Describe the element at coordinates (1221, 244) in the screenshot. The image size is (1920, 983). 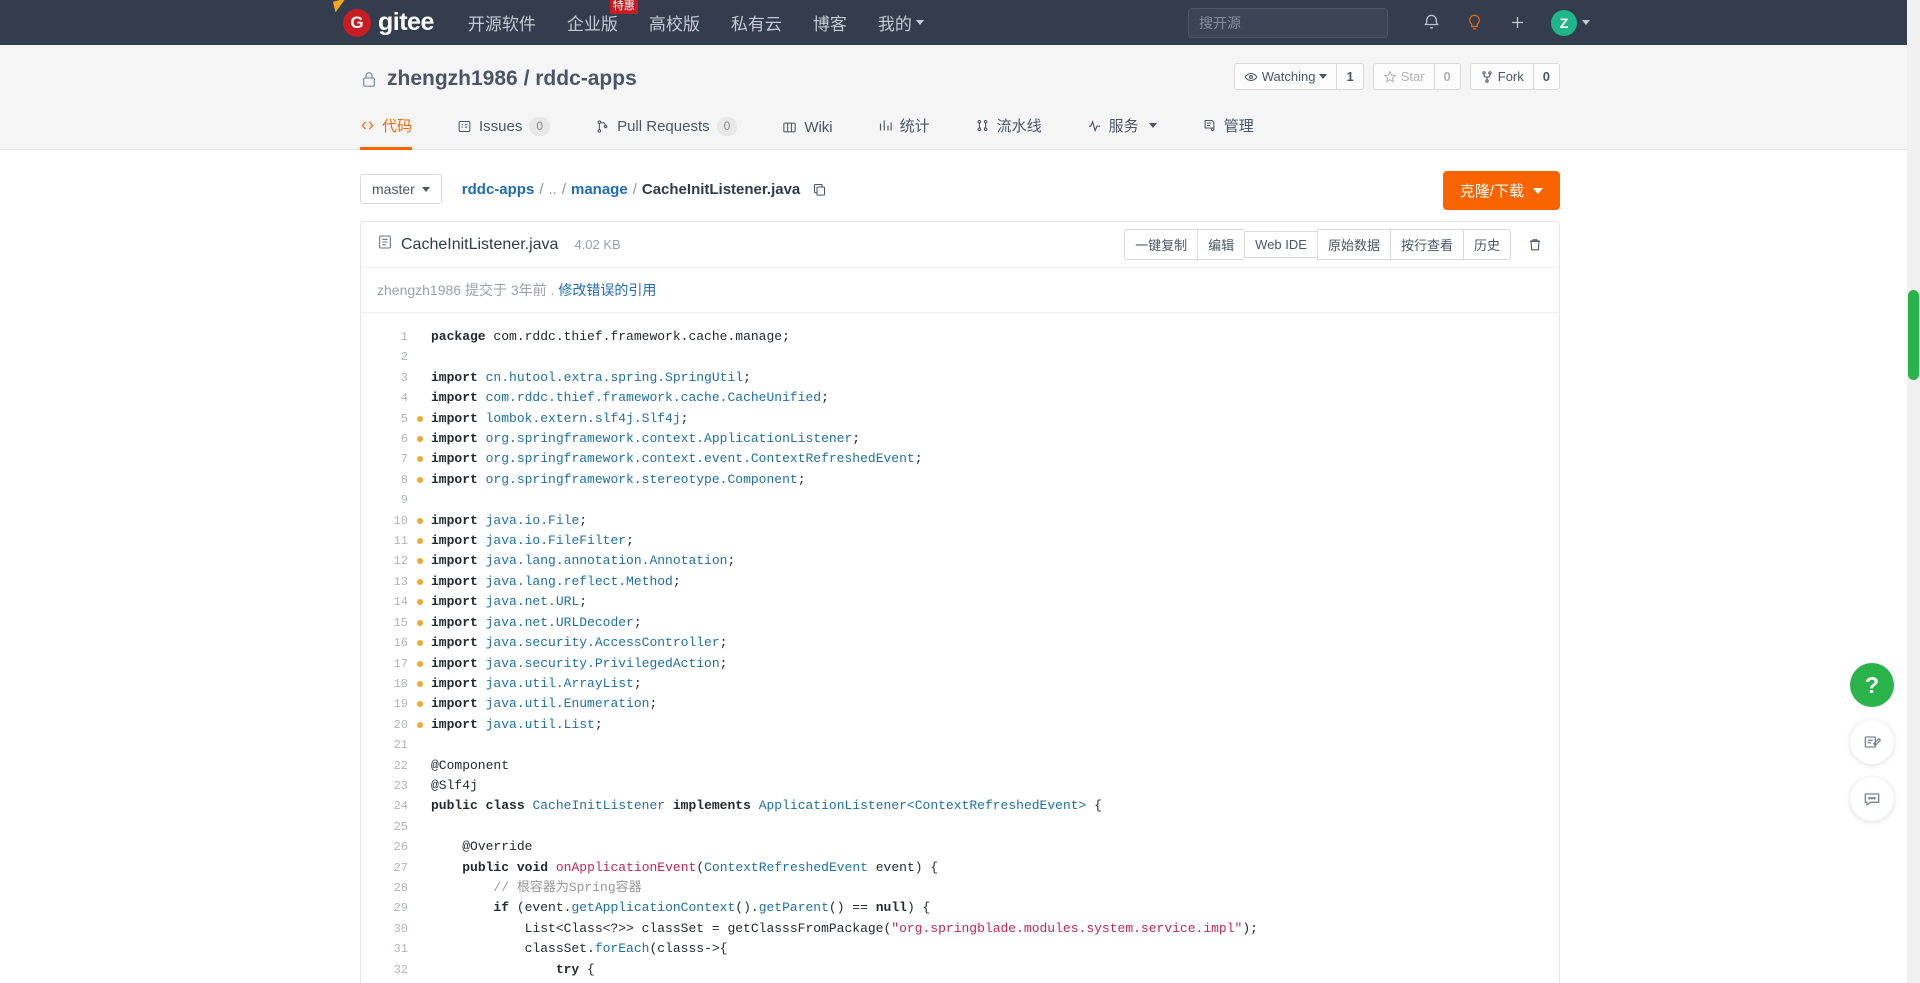
I see `edit-button: 编辑` at that location.